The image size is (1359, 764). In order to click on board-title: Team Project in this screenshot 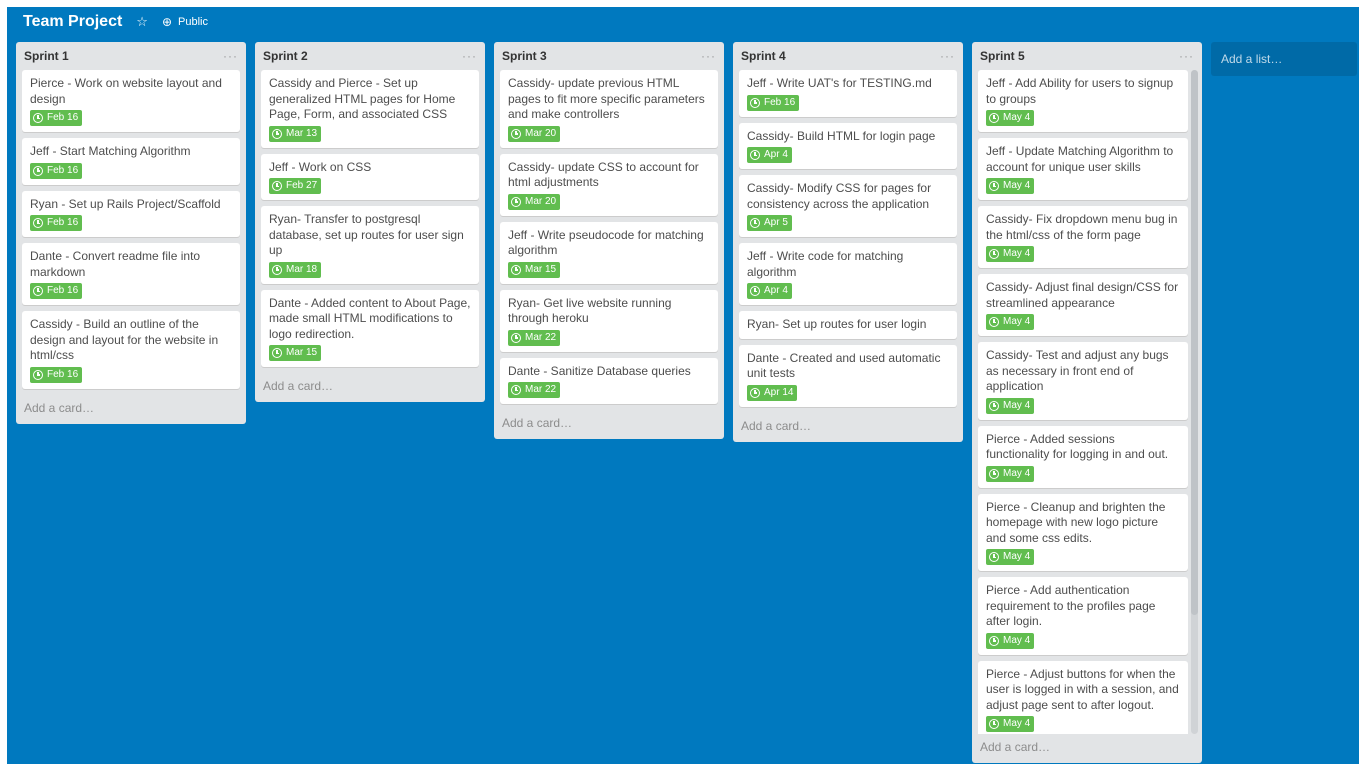, I will do `click(72, 22)`.